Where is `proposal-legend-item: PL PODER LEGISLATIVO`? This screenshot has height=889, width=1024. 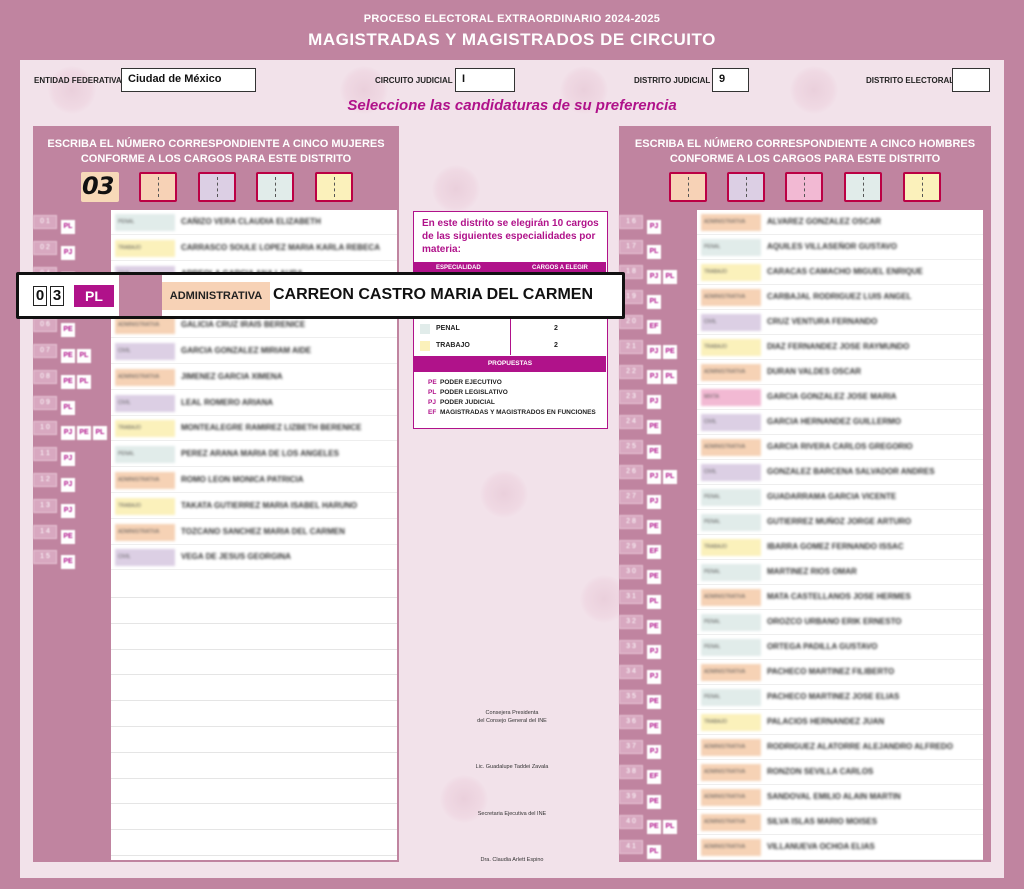
proposal-legend-item: PL PODER LEGISLATIVO is located at coordinates (468, 392).